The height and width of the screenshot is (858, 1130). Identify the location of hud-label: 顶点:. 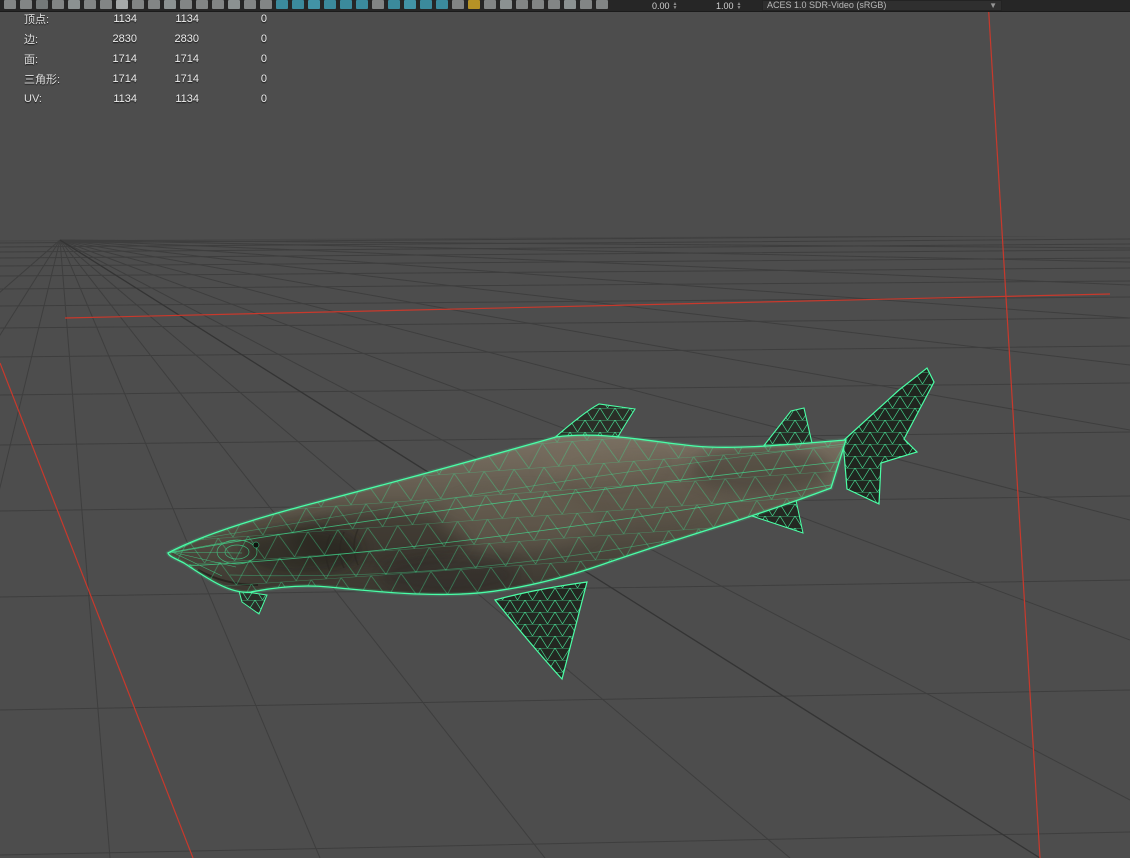
(37, 20).